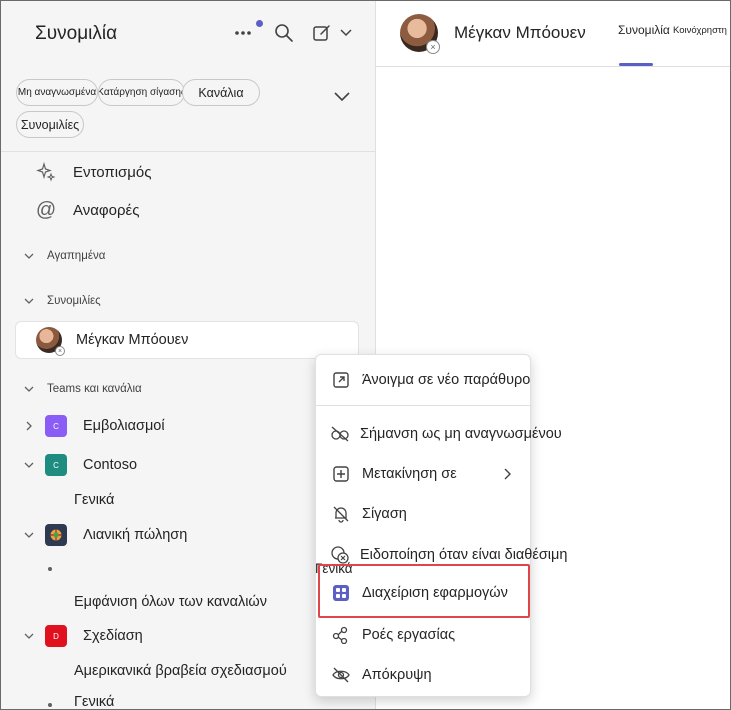 The width and height of the screenshot is (731, 710). I want to click on channel-design-general: Γενικά, so click(94, 700).